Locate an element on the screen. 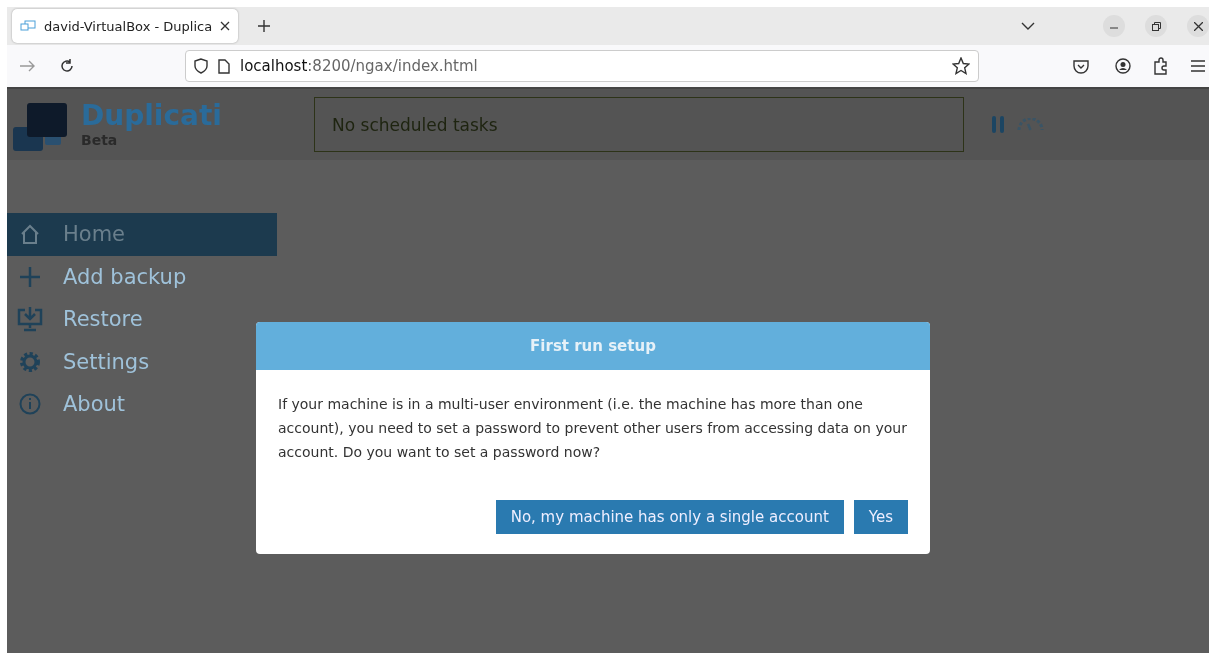  minimize-icon is located at coordinates (1114, 26).